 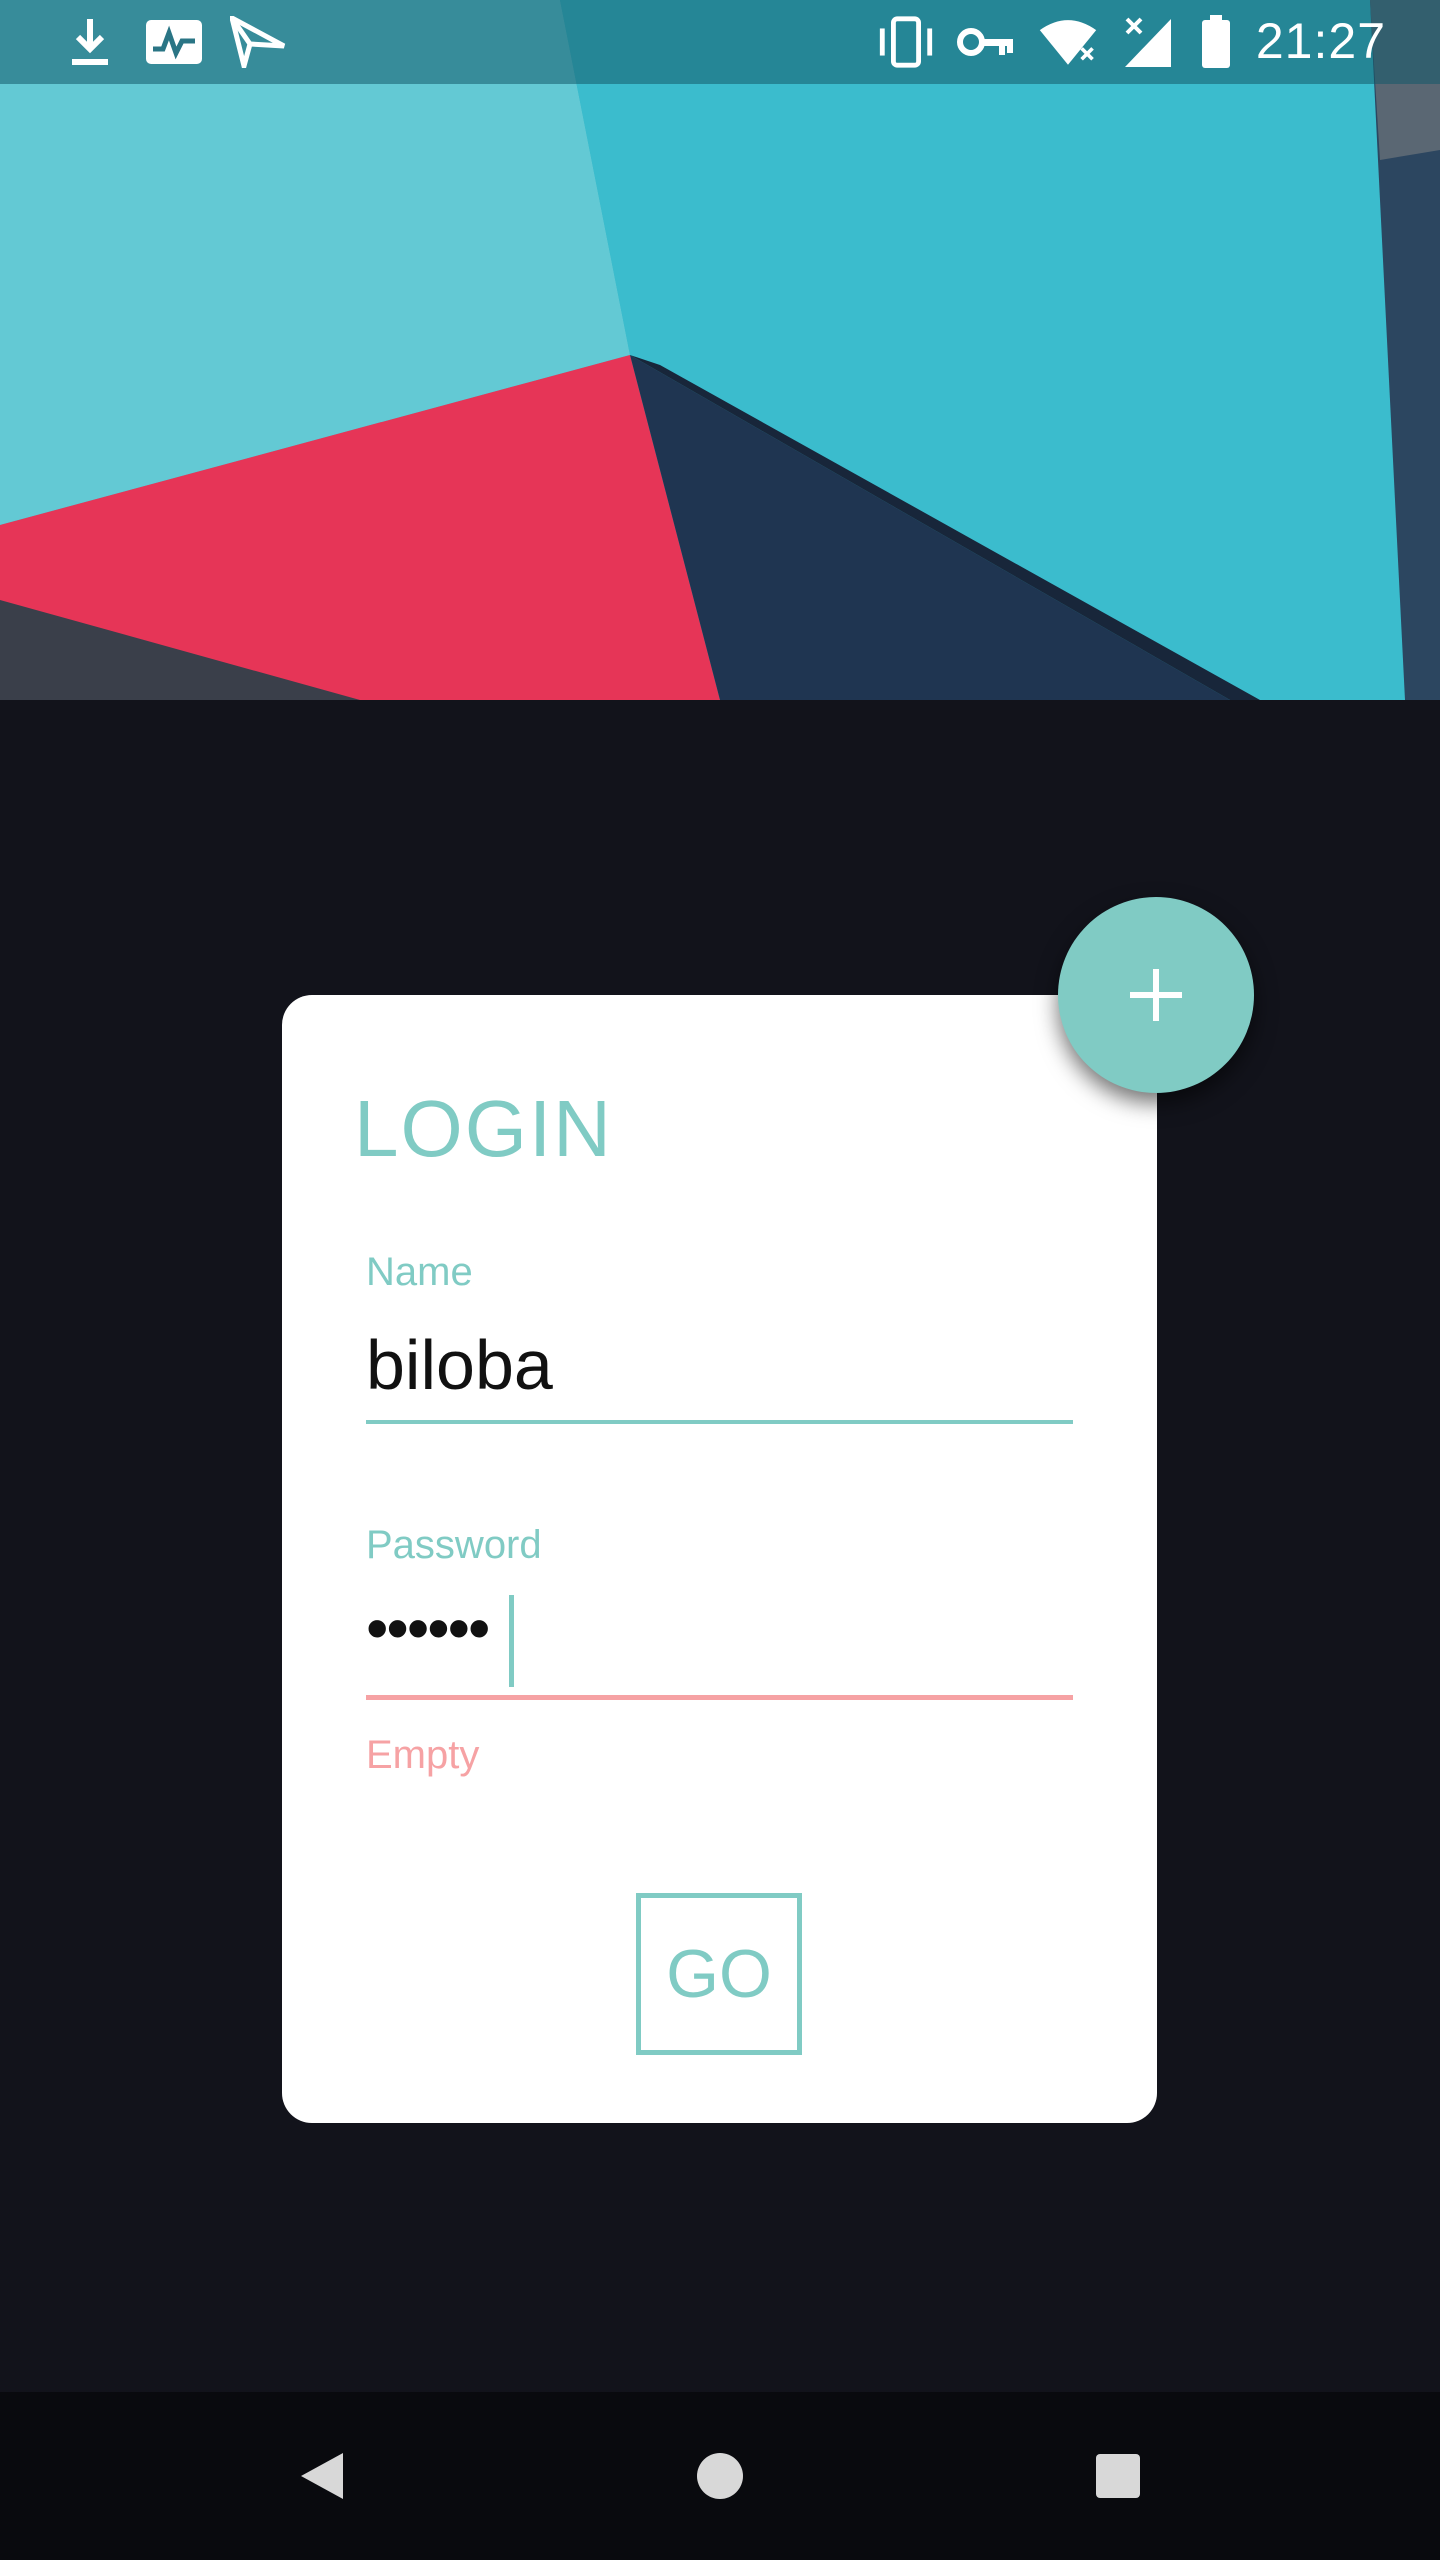 What do you see at coordinates (511, 1641) in the screenshot?
I see `text-caret` at bounding box center [511, 1641].